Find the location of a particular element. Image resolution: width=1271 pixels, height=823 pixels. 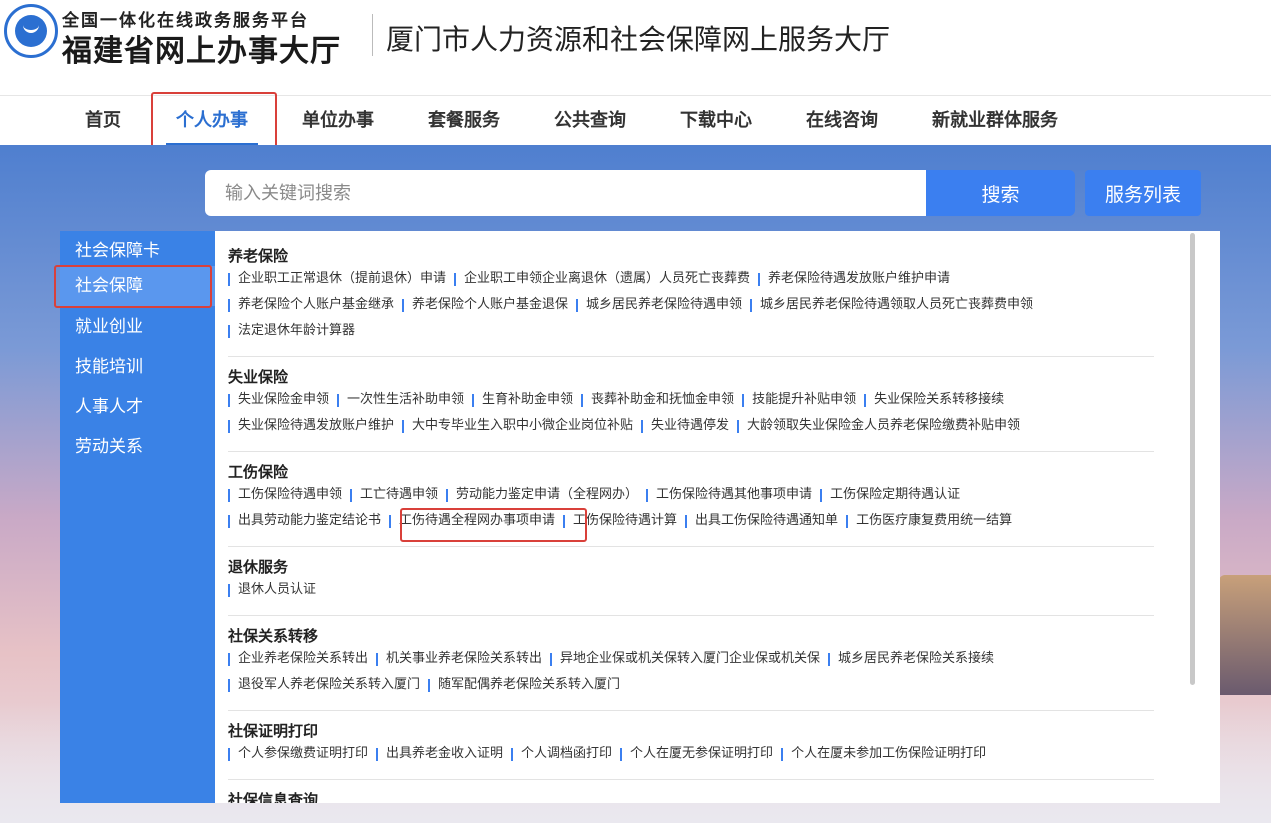

service-link: 失业保险待遇发放账户维护 is located at coordinates (315, 426).